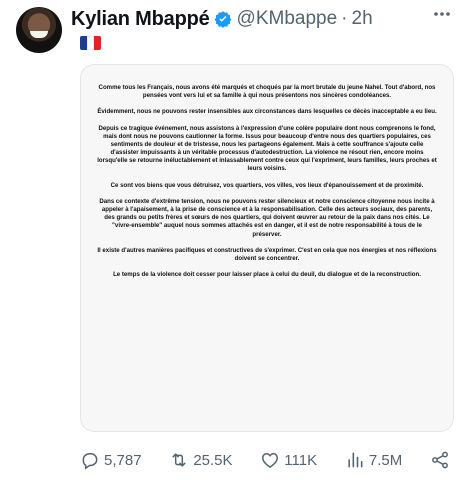  What do you see at coordinates (355, 460) in the screenshot?
I see `views-icon` at bounding box center [355, 460].